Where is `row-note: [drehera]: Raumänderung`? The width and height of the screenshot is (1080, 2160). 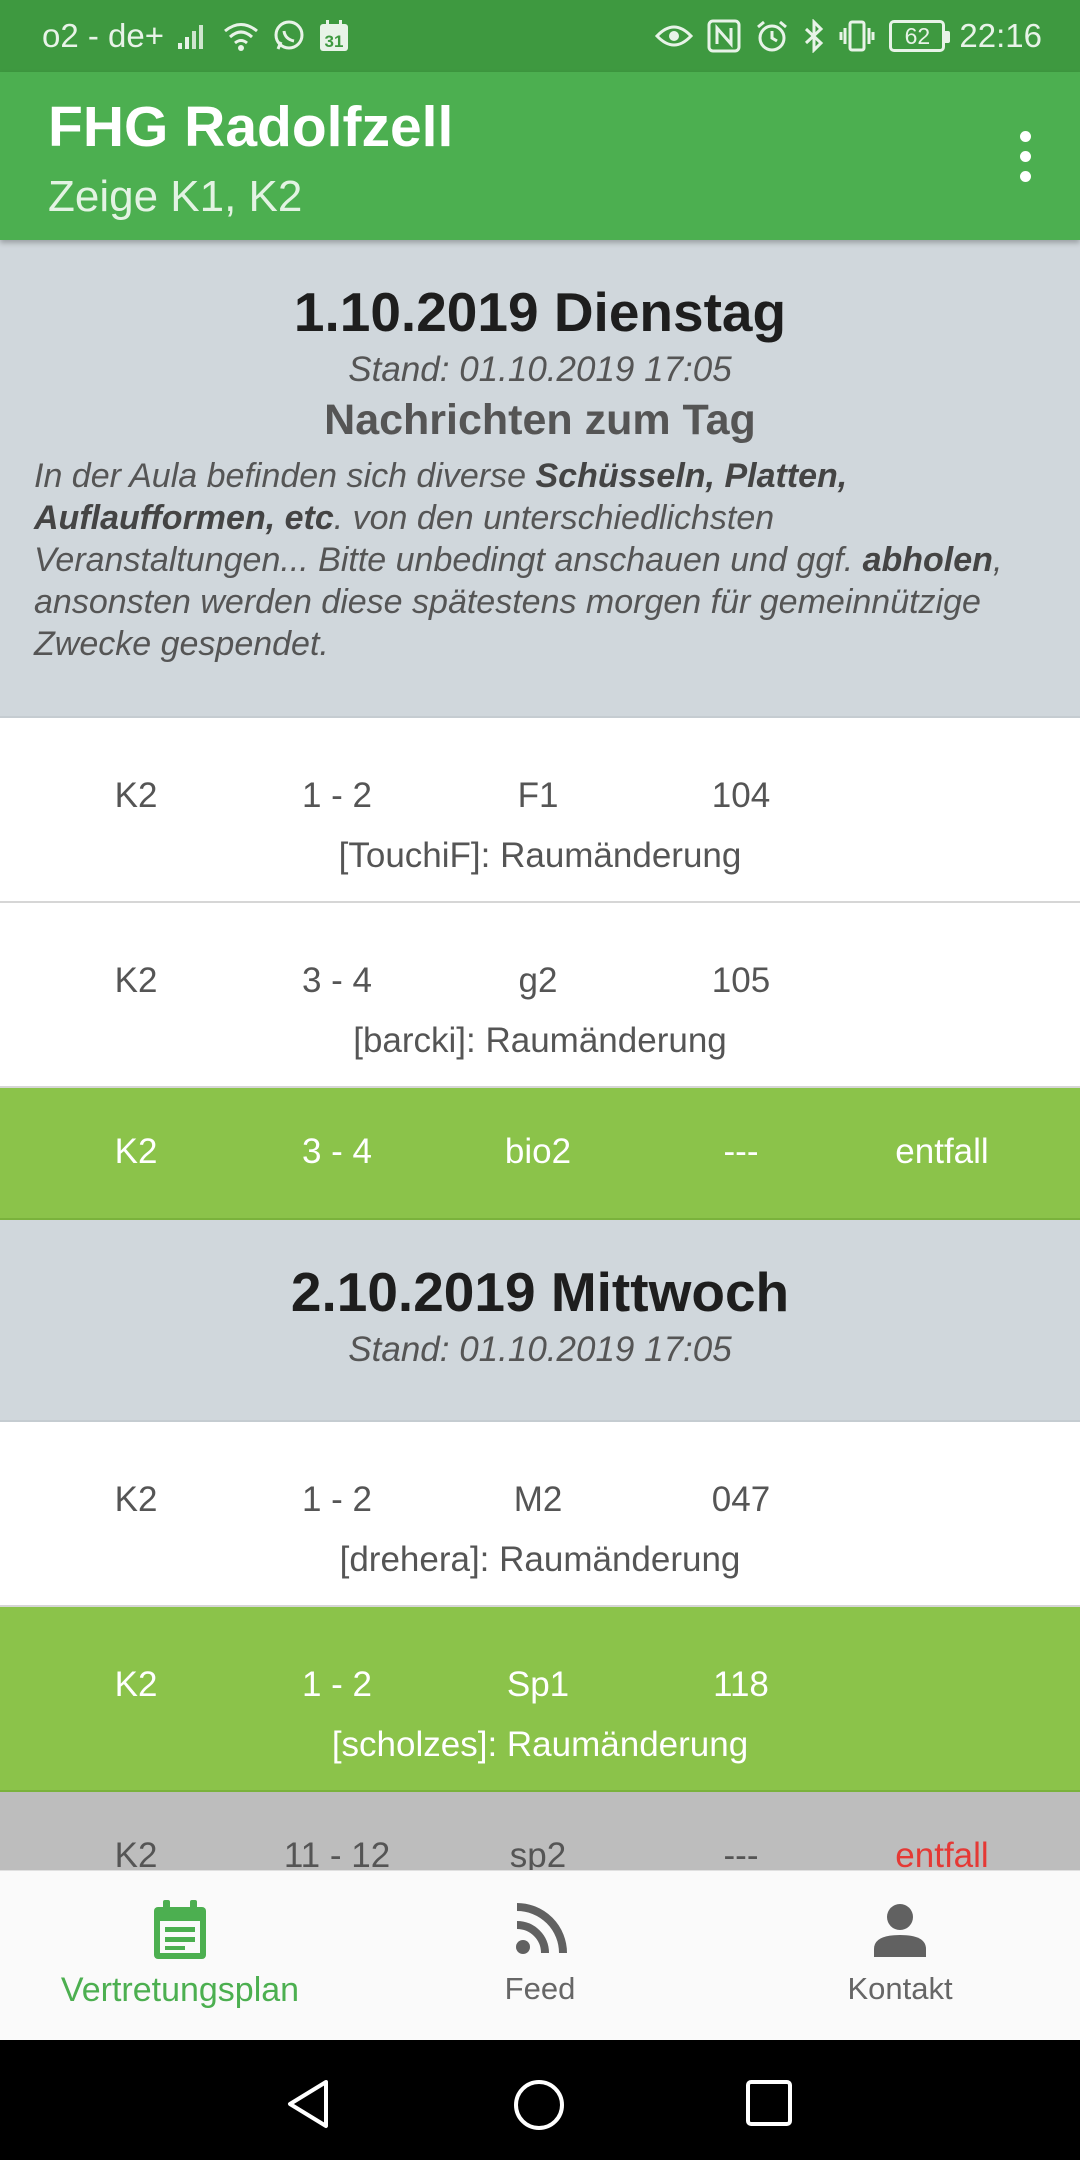 row-note: [drehera]: Raumänderung is located at coordinates (540, 1559).